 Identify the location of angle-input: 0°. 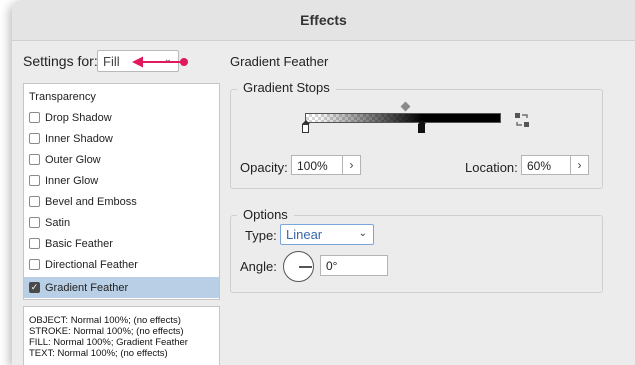
(354, 265).